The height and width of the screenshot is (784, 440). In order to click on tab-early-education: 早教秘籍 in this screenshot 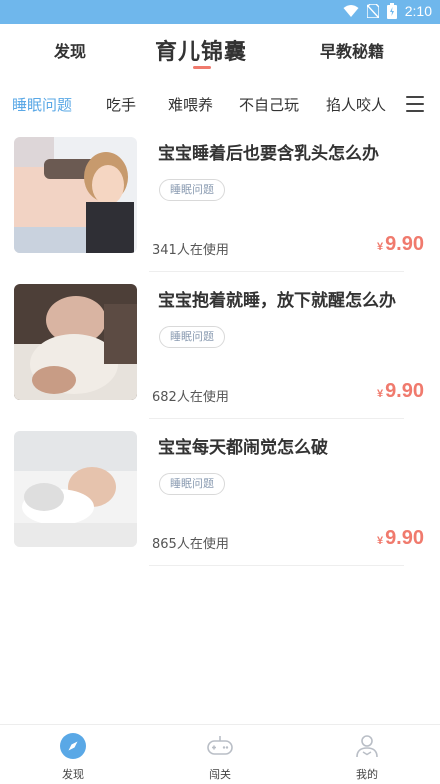, I will do `click(352, 50)`.